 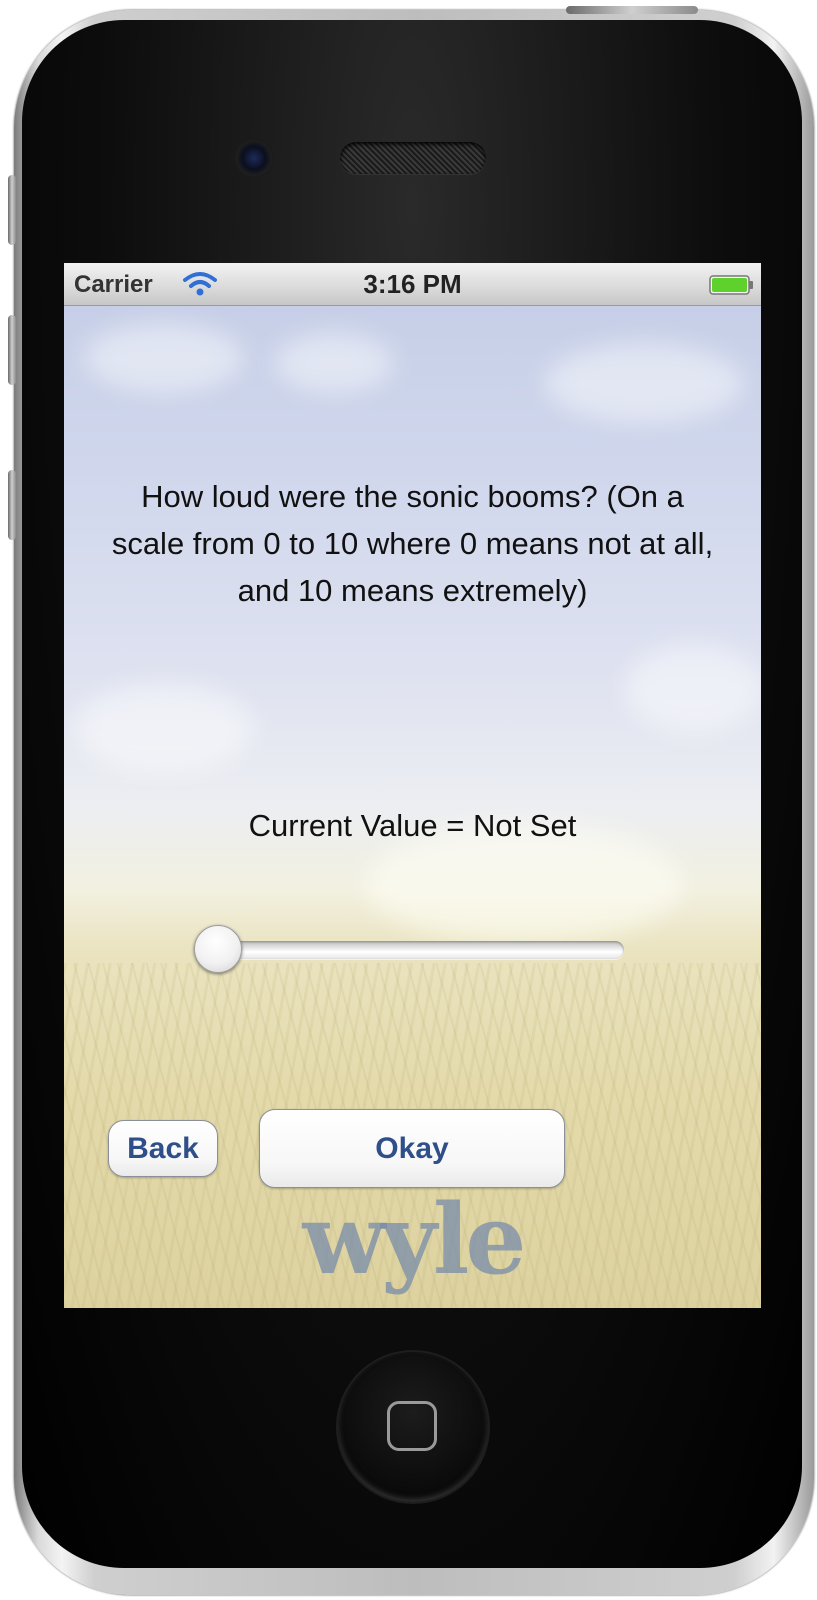 I want to click on home-button, so click(x=413, y=1427).